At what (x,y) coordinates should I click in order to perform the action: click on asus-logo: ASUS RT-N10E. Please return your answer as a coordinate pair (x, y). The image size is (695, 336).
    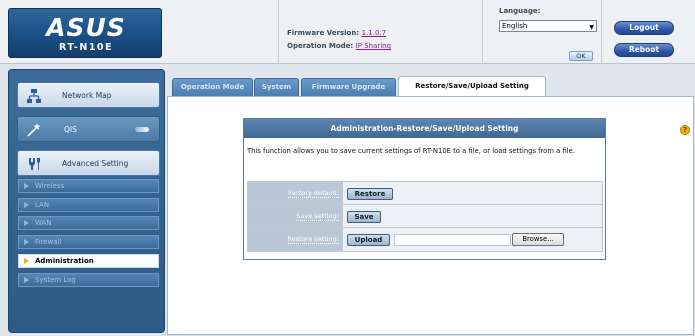
    Looking at the image, I should click on (85, 33).